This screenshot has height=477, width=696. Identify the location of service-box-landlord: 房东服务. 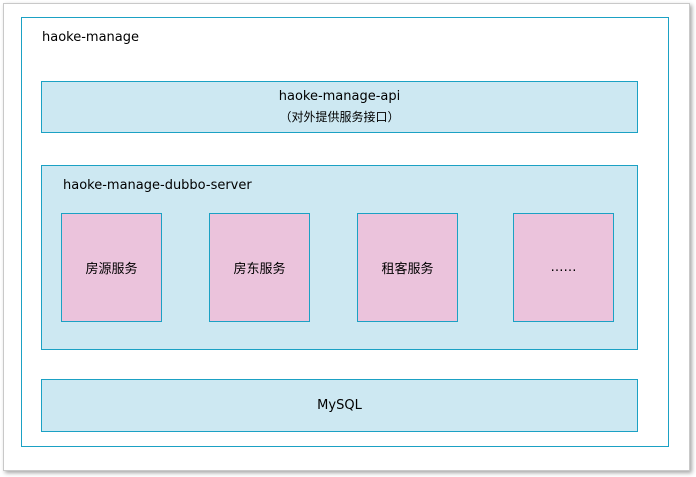
(259, 267).